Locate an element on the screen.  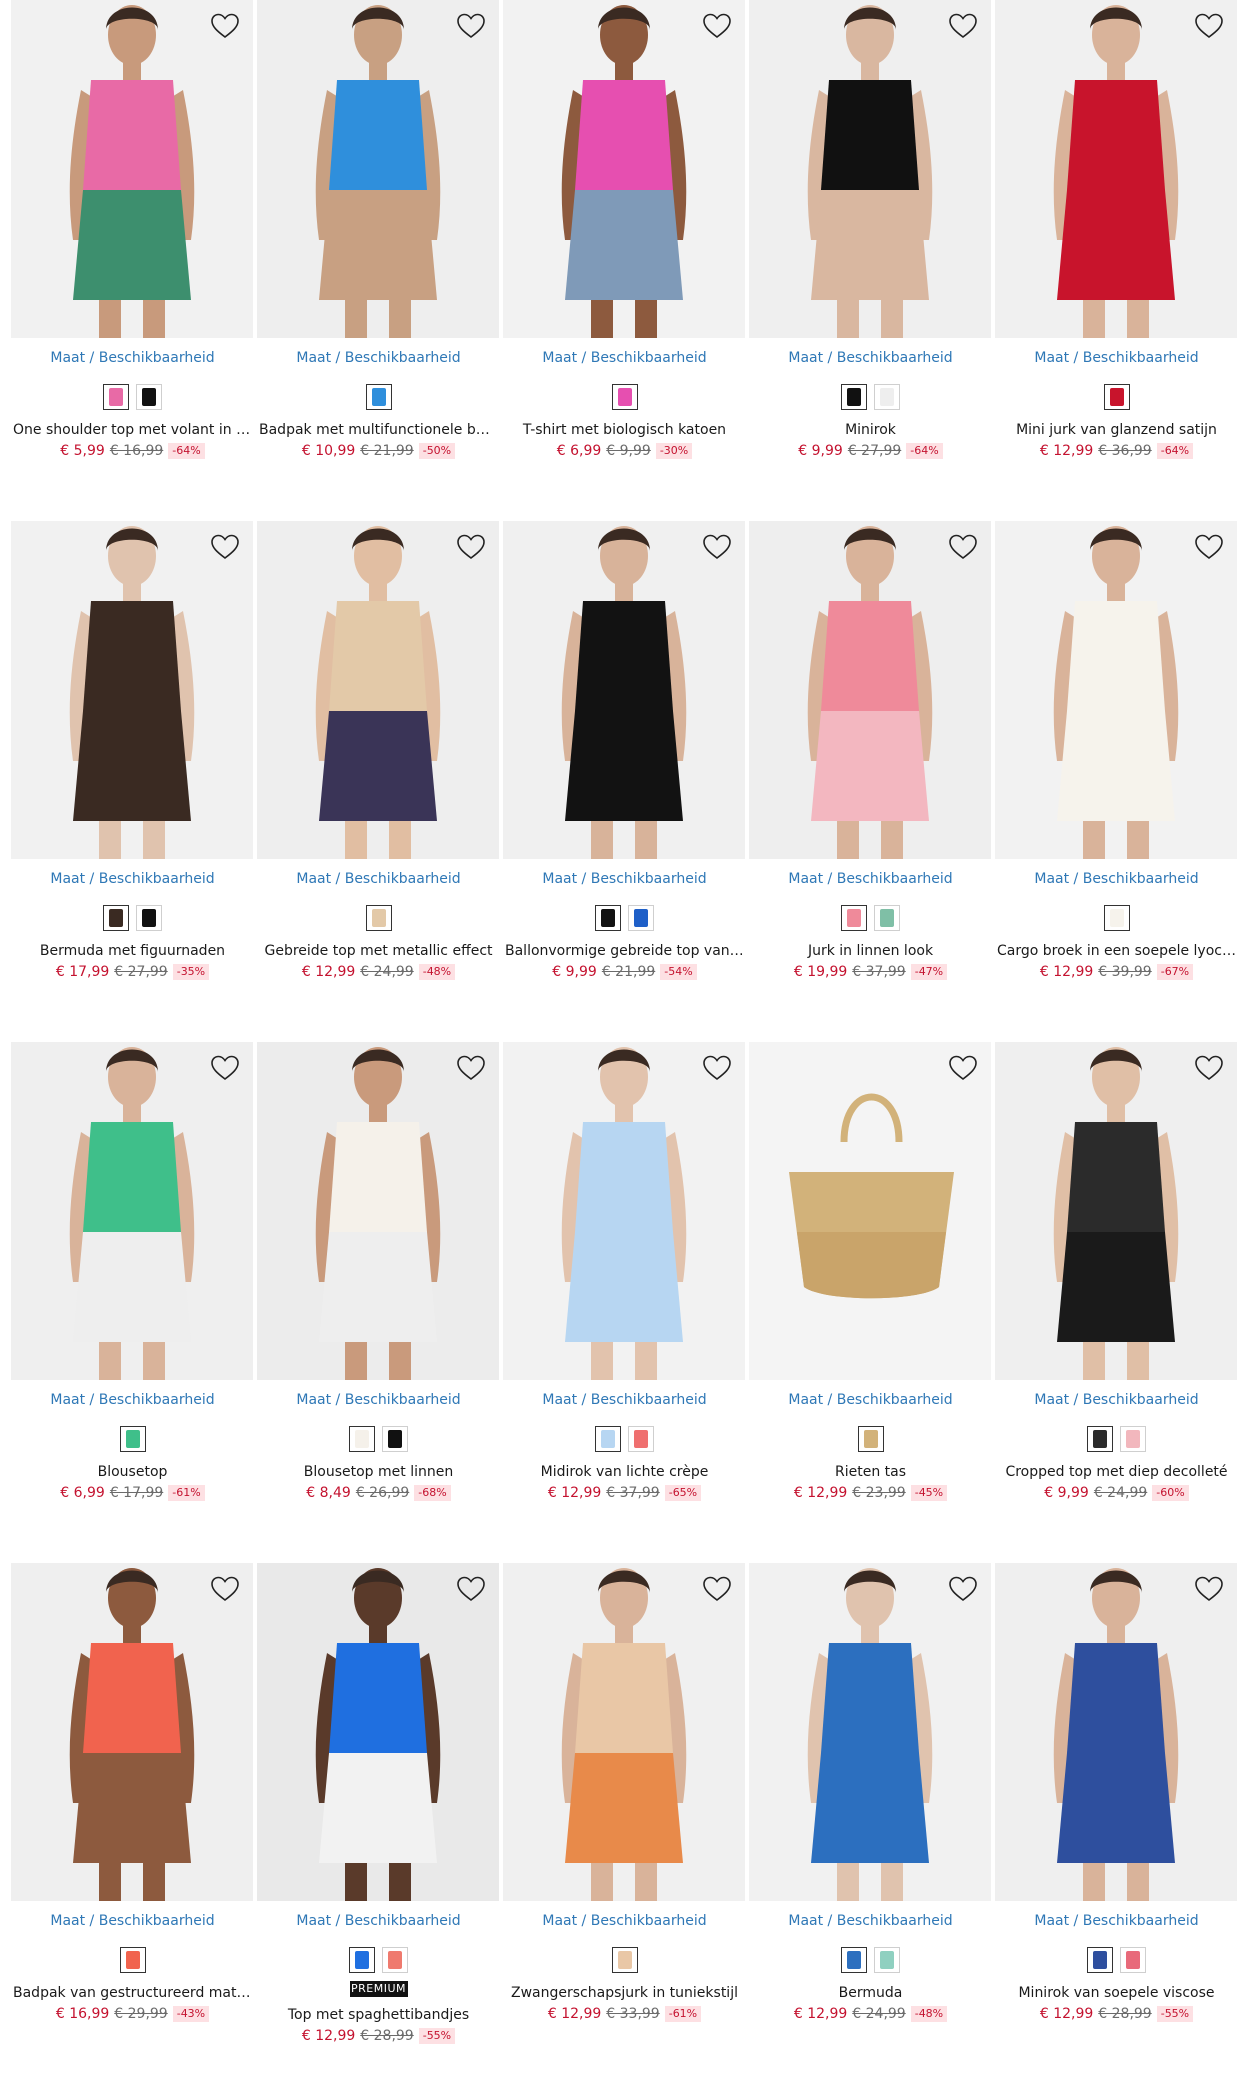
product-name: Cropped top met diep decolleté is located at coordinates (1116, 1472).